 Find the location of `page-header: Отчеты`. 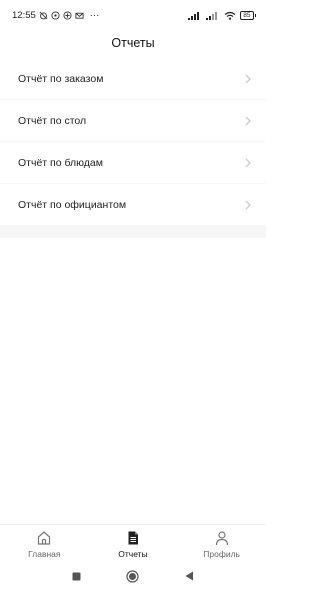

page-header: Отчеты is located at coordinates (133, 43).